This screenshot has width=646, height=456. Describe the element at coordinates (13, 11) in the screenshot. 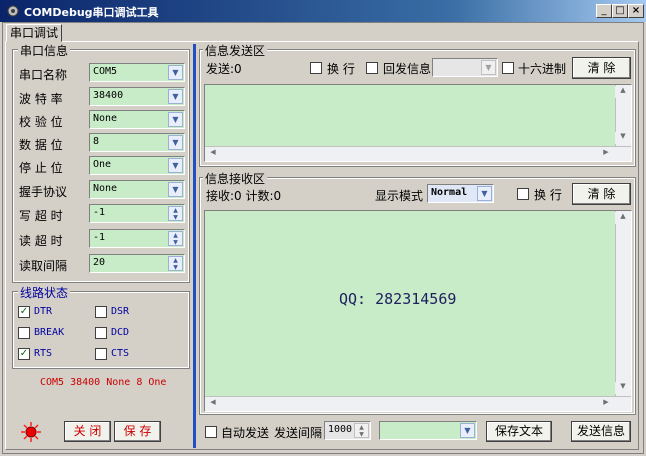

I see `app-icon` at that location.